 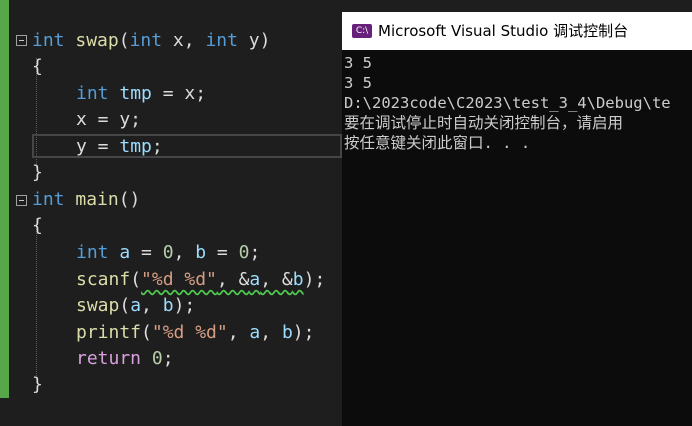 I want to click on code-token: main, so click(x=97, y=199).